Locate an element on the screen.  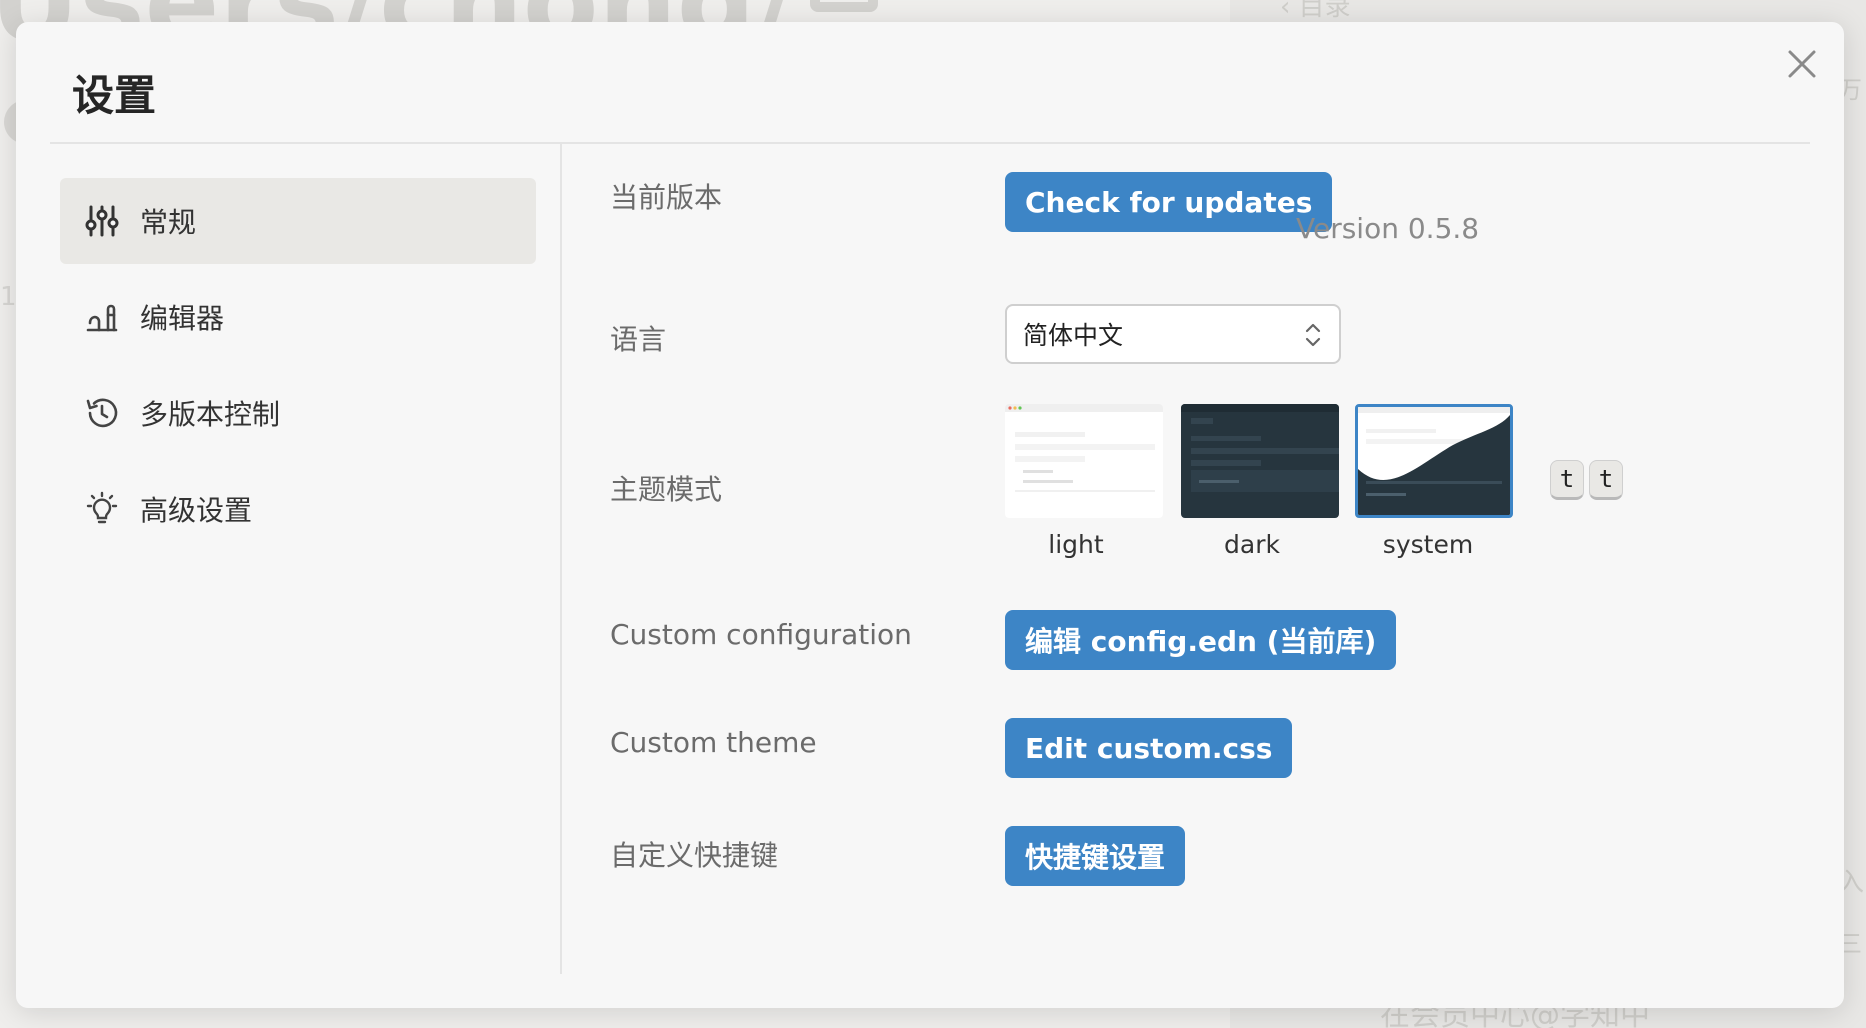
modal-title: 设置 is located at coordinates (114, 95).